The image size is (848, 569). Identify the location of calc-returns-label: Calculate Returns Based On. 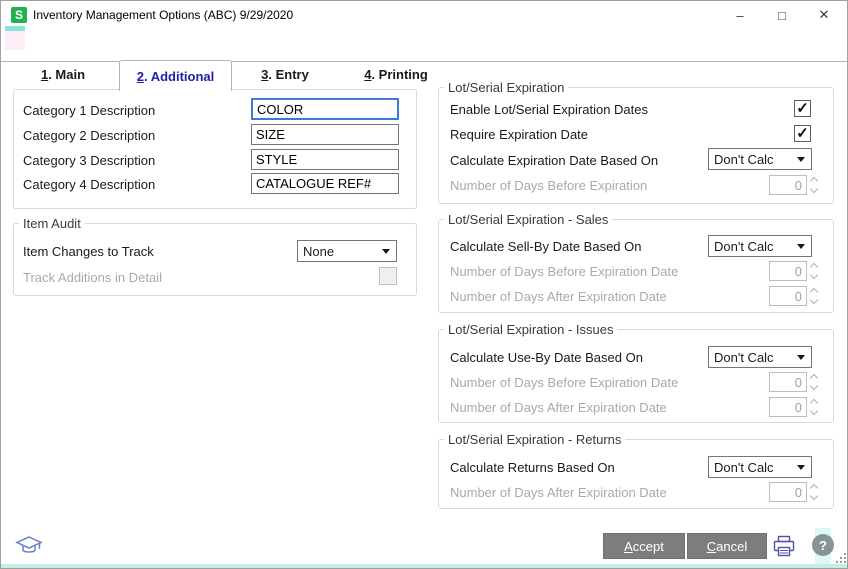
(532, 467).